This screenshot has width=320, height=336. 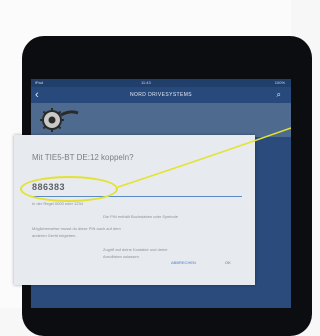 What do you see at coordinates (183, 262) in the screenshot?
I see `cancel-button: ABBRECHEN` at bounding box center [183, 262].